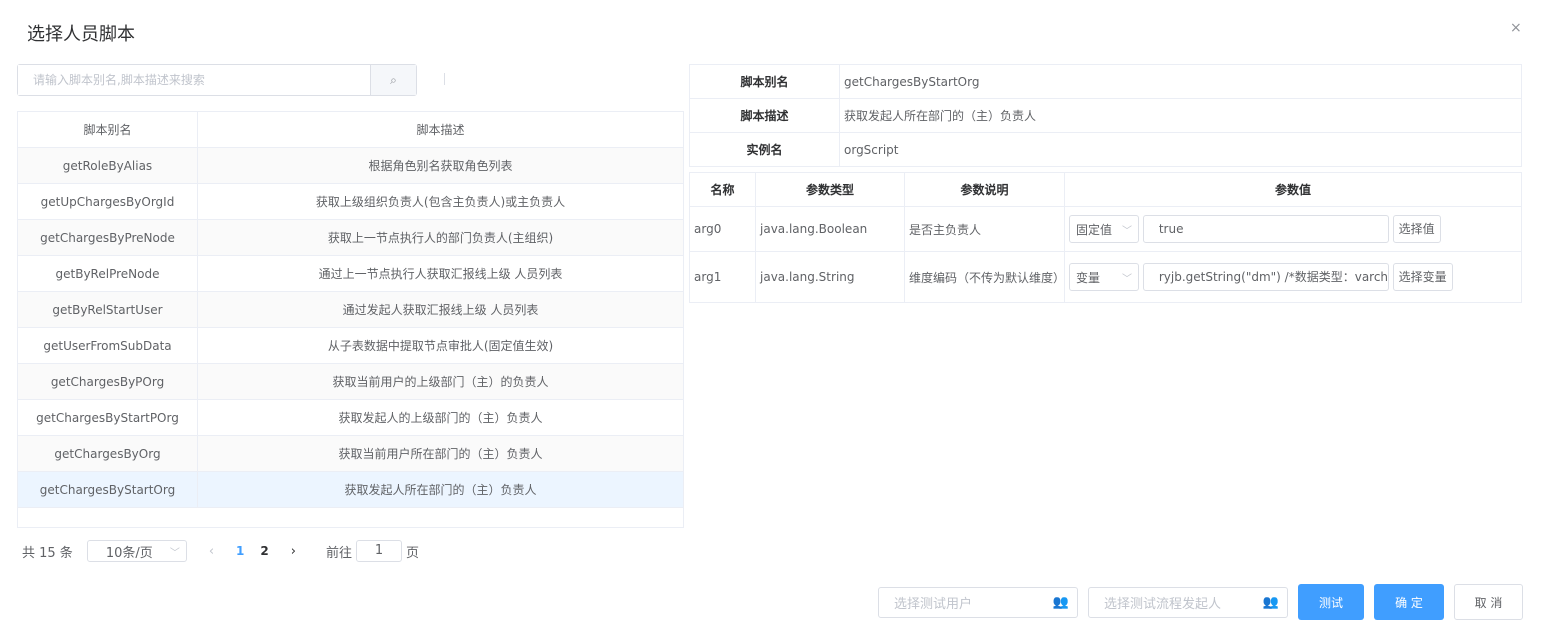 This screenshot has width=1545, height=640. What do you see at coordinates (107, 417) in the screenshot?
I see `script-alias: getChargesByStartPOrg` at bounding box center [107, 417].